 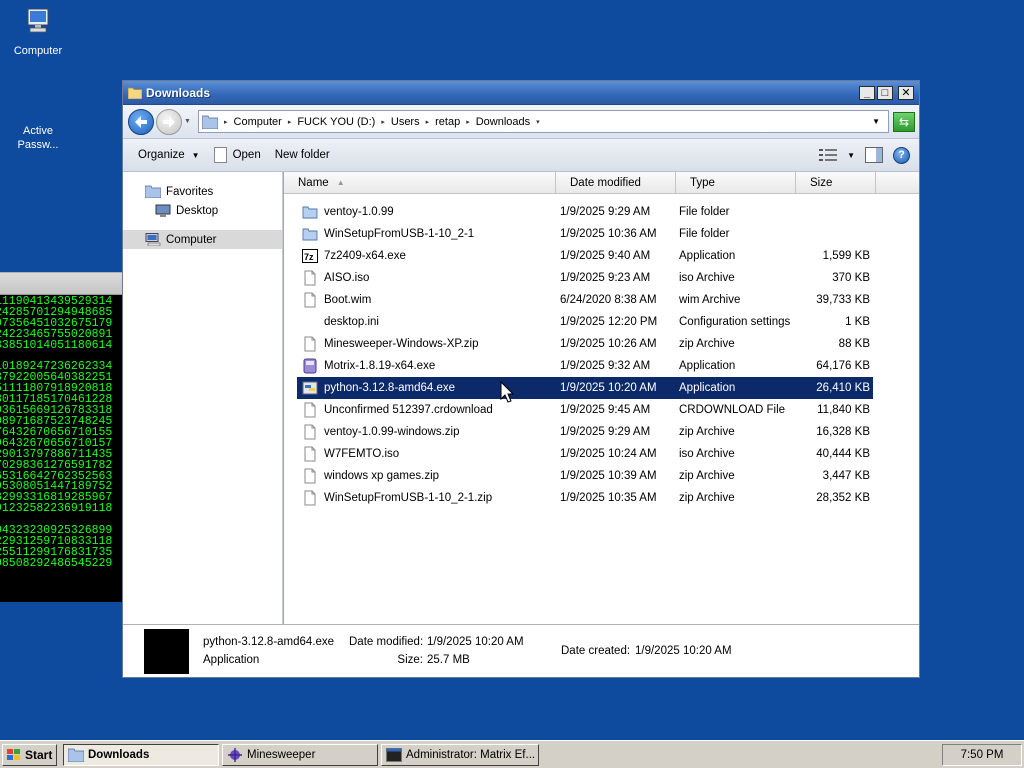 What do you see at coordinates (362, 454) in the screenshot?
I see `file-name: W7FEMTO.iso` at bounding box center [362, 454].